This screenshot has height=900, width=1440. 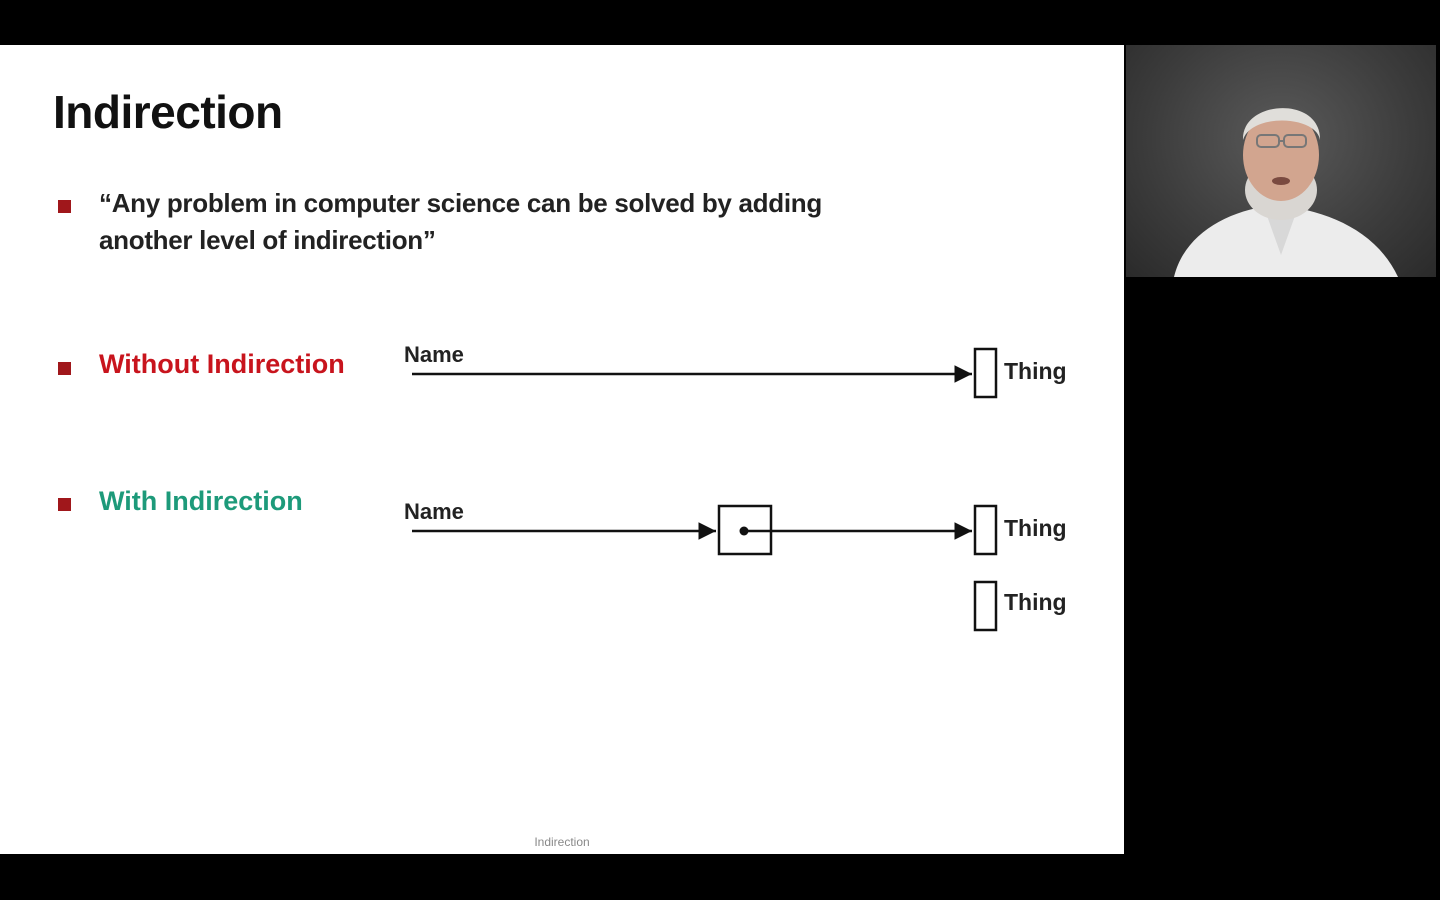 What do you see at coordinates (735, 487) in the screenshot?
I see `indirection-diagram: Name Thing Name Thing Thing` at bounding box center [735, 487].